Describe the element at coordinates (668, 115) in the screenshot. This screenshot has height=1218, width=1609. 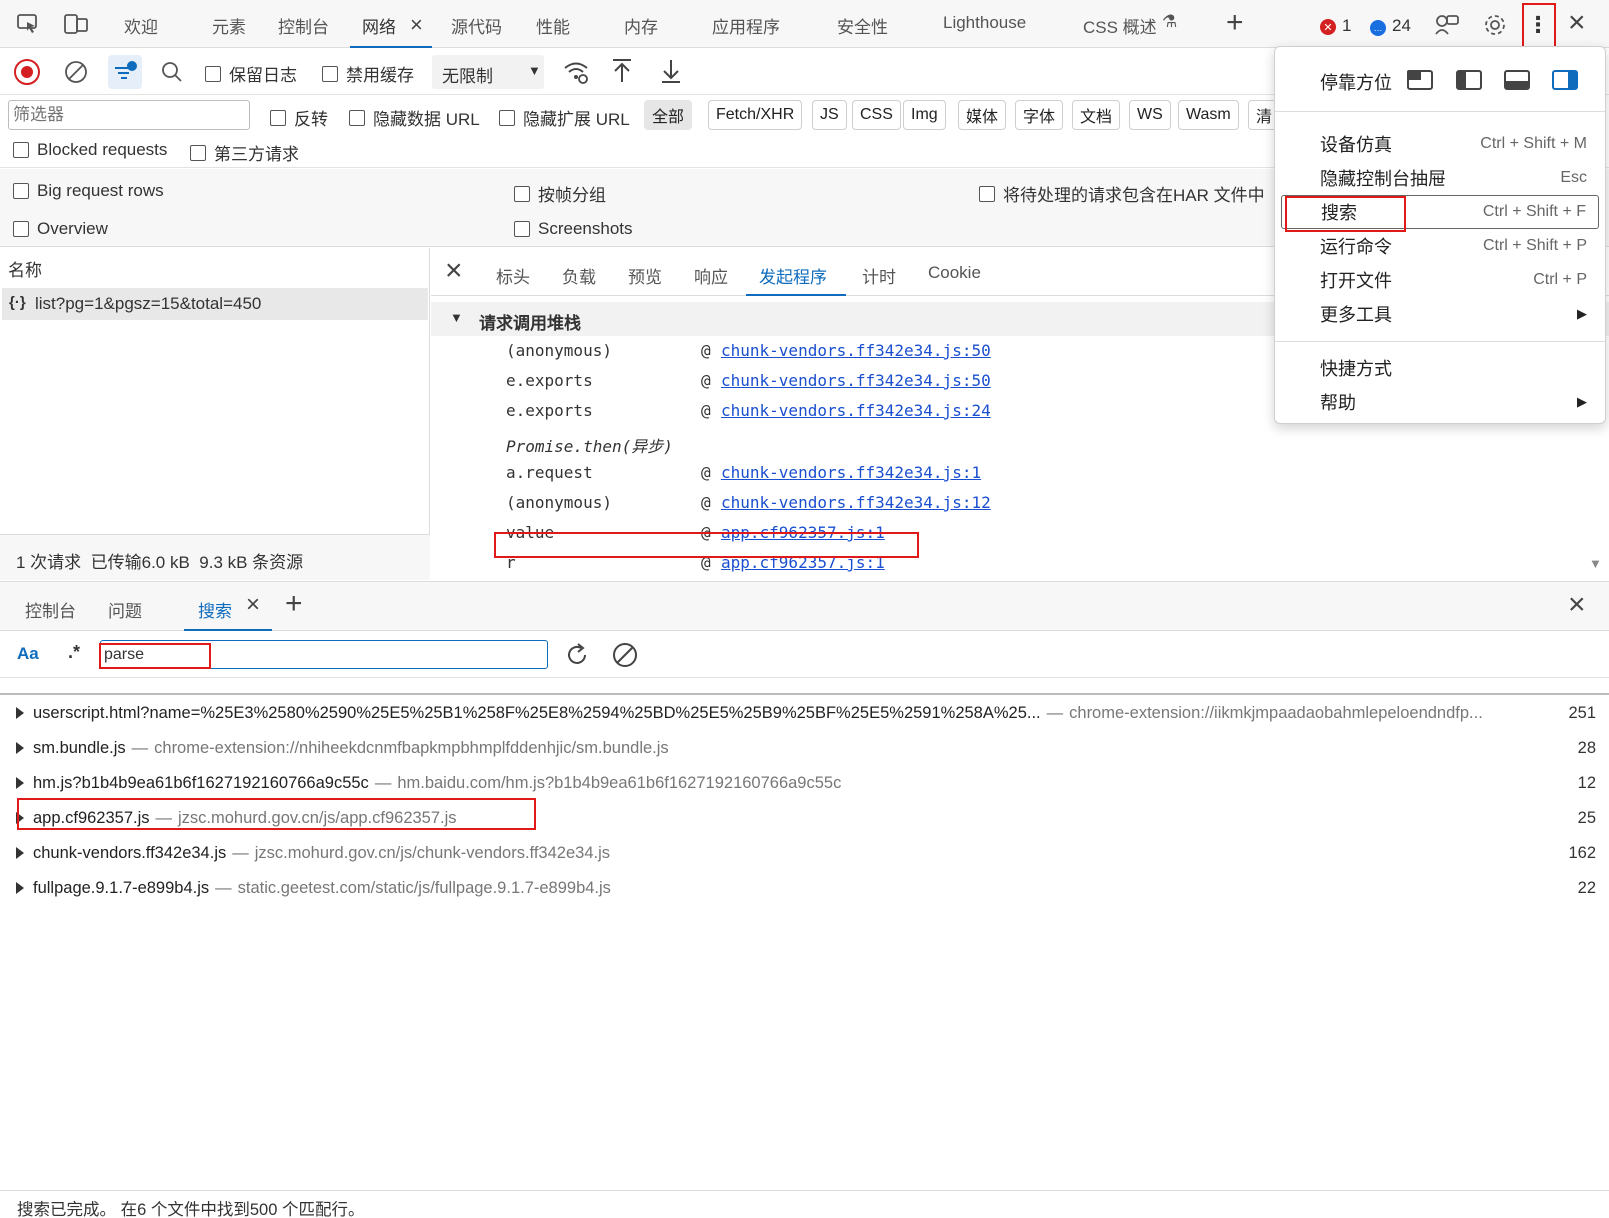
I see `type-filter-all: 全部` at that location.